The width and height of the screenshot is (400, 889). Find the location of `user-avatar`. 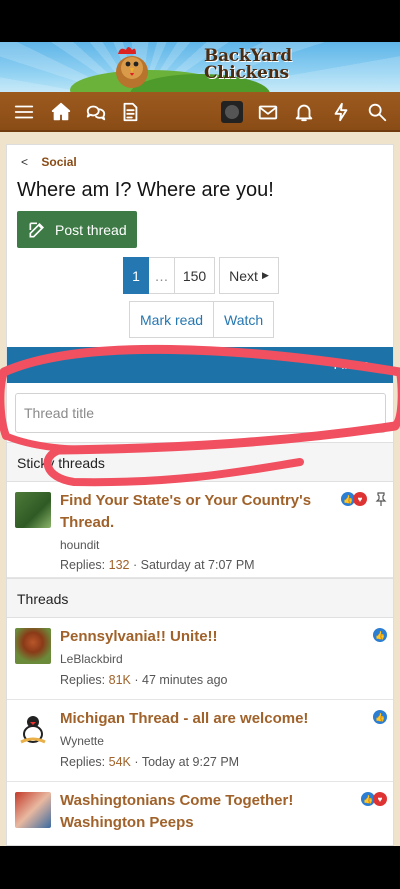

user-avatar is located at coordinates (232, 112).